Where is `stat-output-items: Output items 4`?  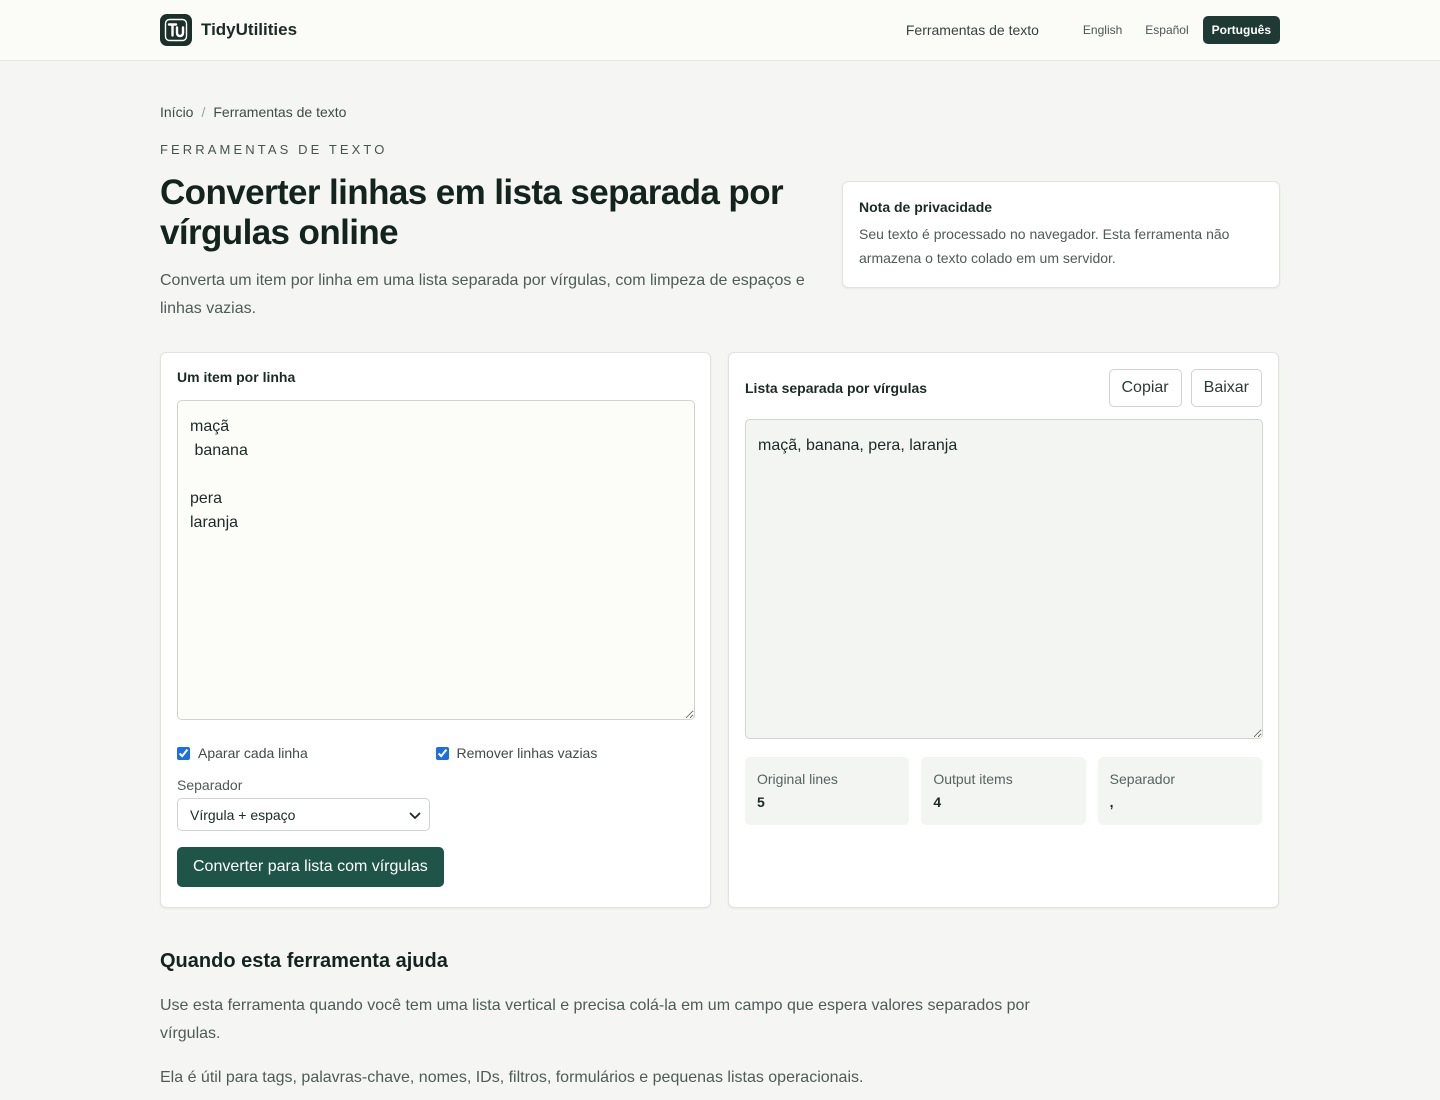 stat-output-items: Output items 4 is located at coordinates (1003, 791).